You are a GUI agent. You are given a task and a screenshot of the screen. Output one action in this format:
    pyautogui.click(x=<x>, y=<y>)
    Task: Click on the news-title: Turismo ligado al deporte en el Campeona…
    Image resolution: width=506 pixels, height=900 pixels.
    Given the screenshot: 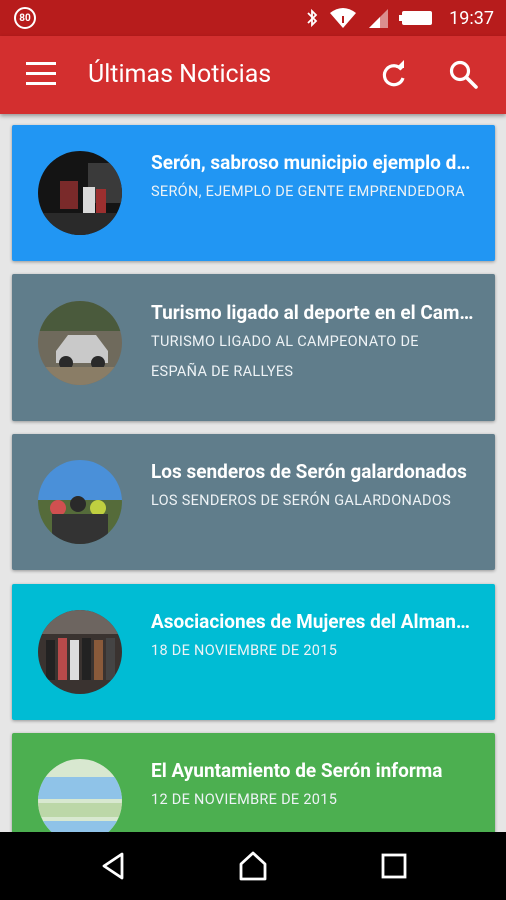 What is the action you would take?
    pyautogui.click(x=313, y=312)
    